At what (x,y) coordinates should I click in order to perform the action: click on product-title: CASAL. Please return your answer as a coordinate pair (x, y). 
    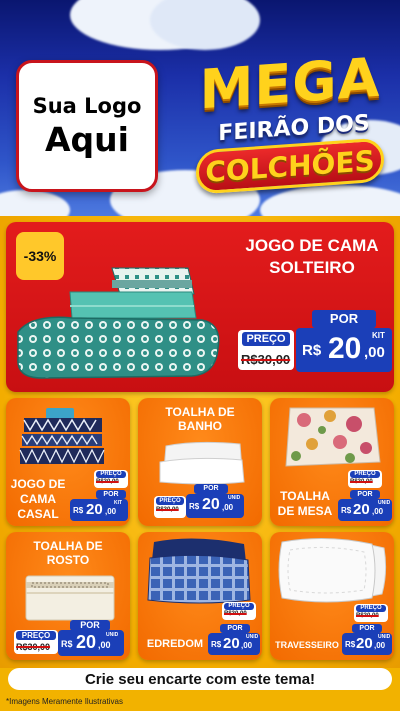
    Looking at the image, I should click on (38, 514).